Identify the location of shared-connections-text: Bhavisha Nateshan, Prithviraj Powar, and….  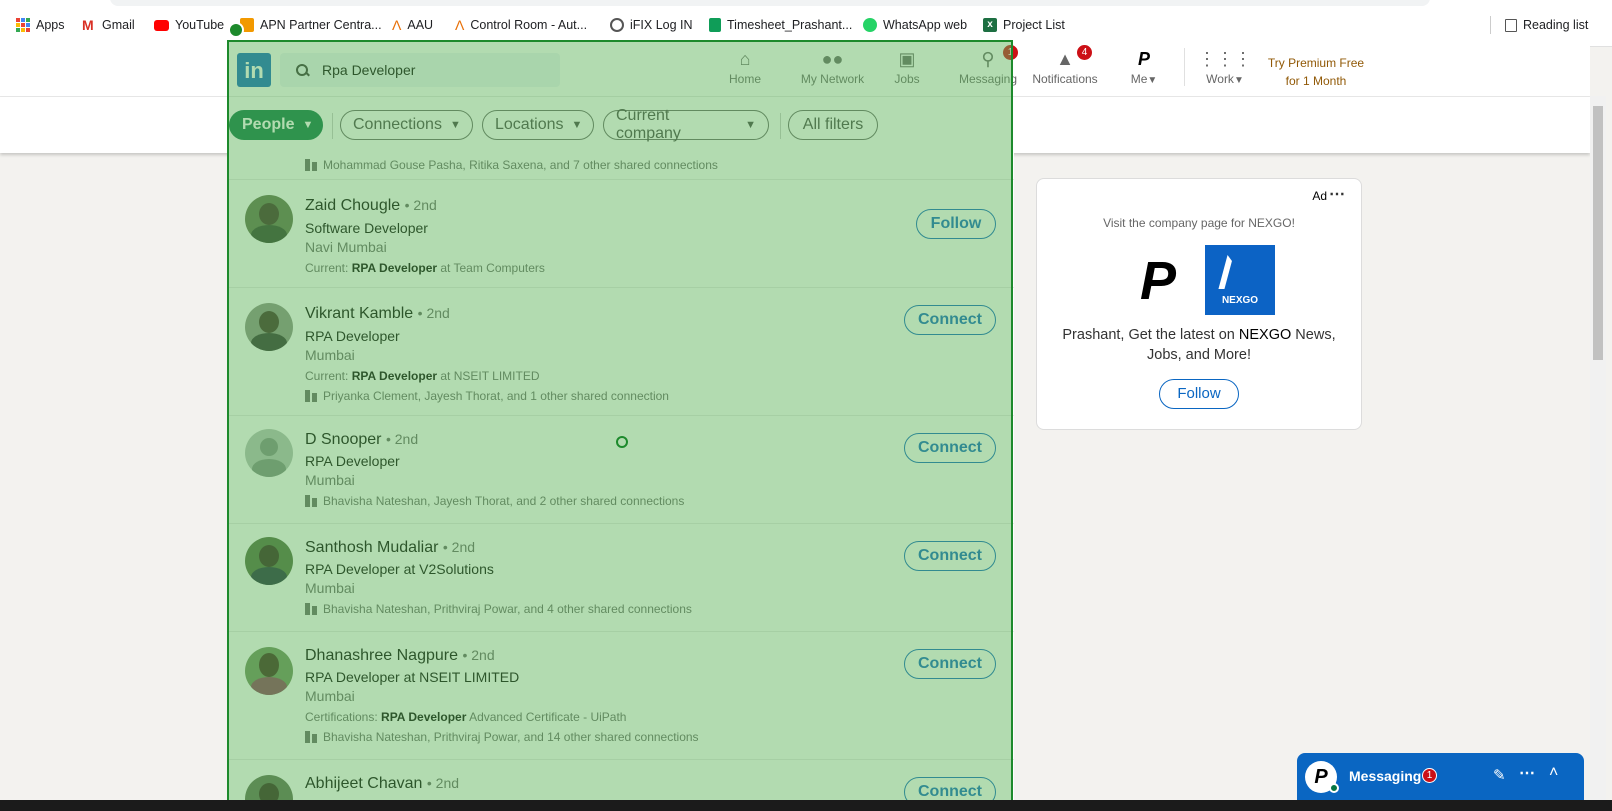
(507, 609).